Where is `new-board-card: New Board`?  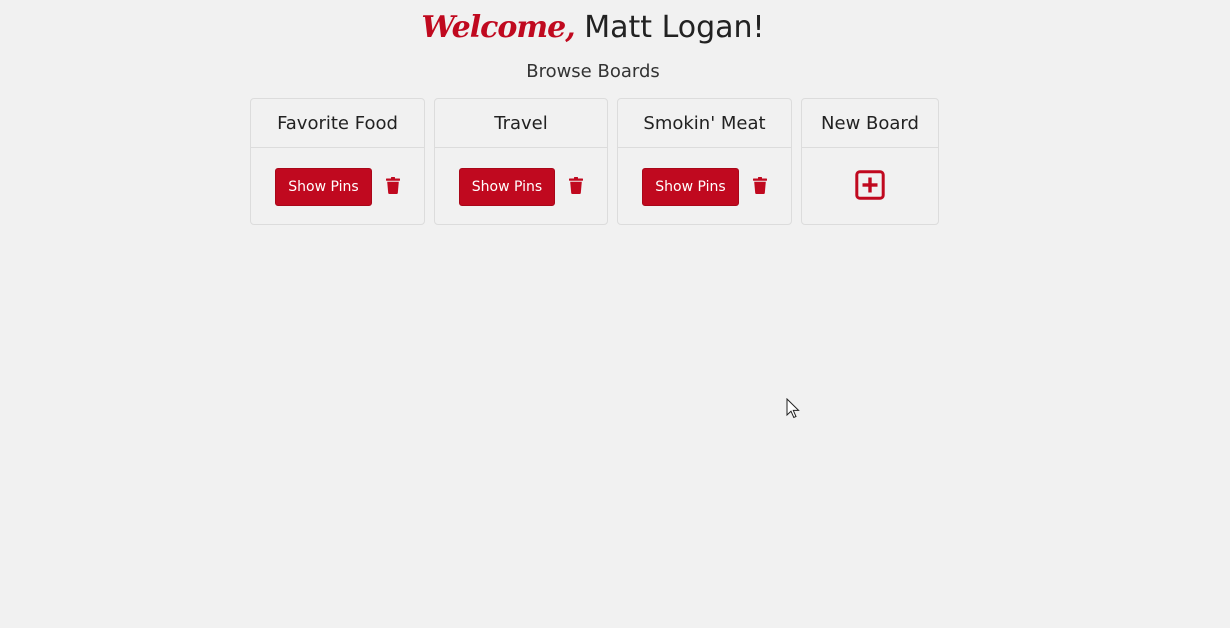 new-board-card: New Board is located at coordinates (870, 161).